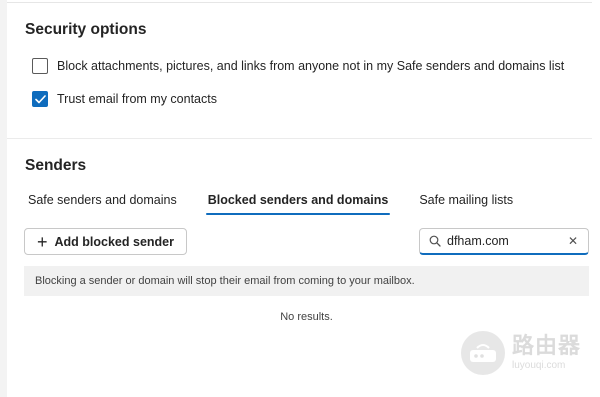 Image resolution: width=600 pixels, height=397 pixels. Describe the element at coordinates (573, 241) in the screenshot. I see `close-icon: ✕` at that location.